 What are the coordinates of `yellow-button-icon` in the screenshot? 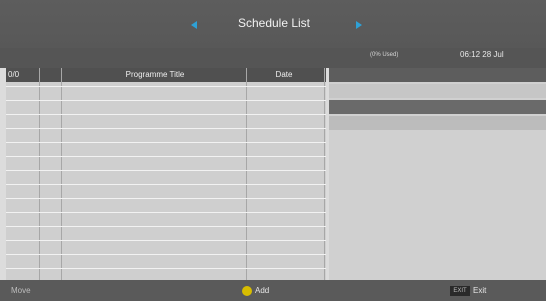 It's located at (247, 291).